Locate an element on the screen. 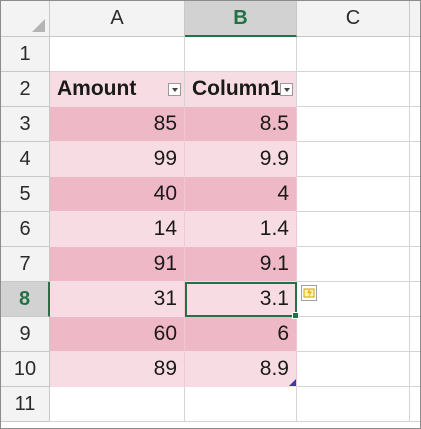  cell-b: 8.9 is located at coordinates (241, 369).